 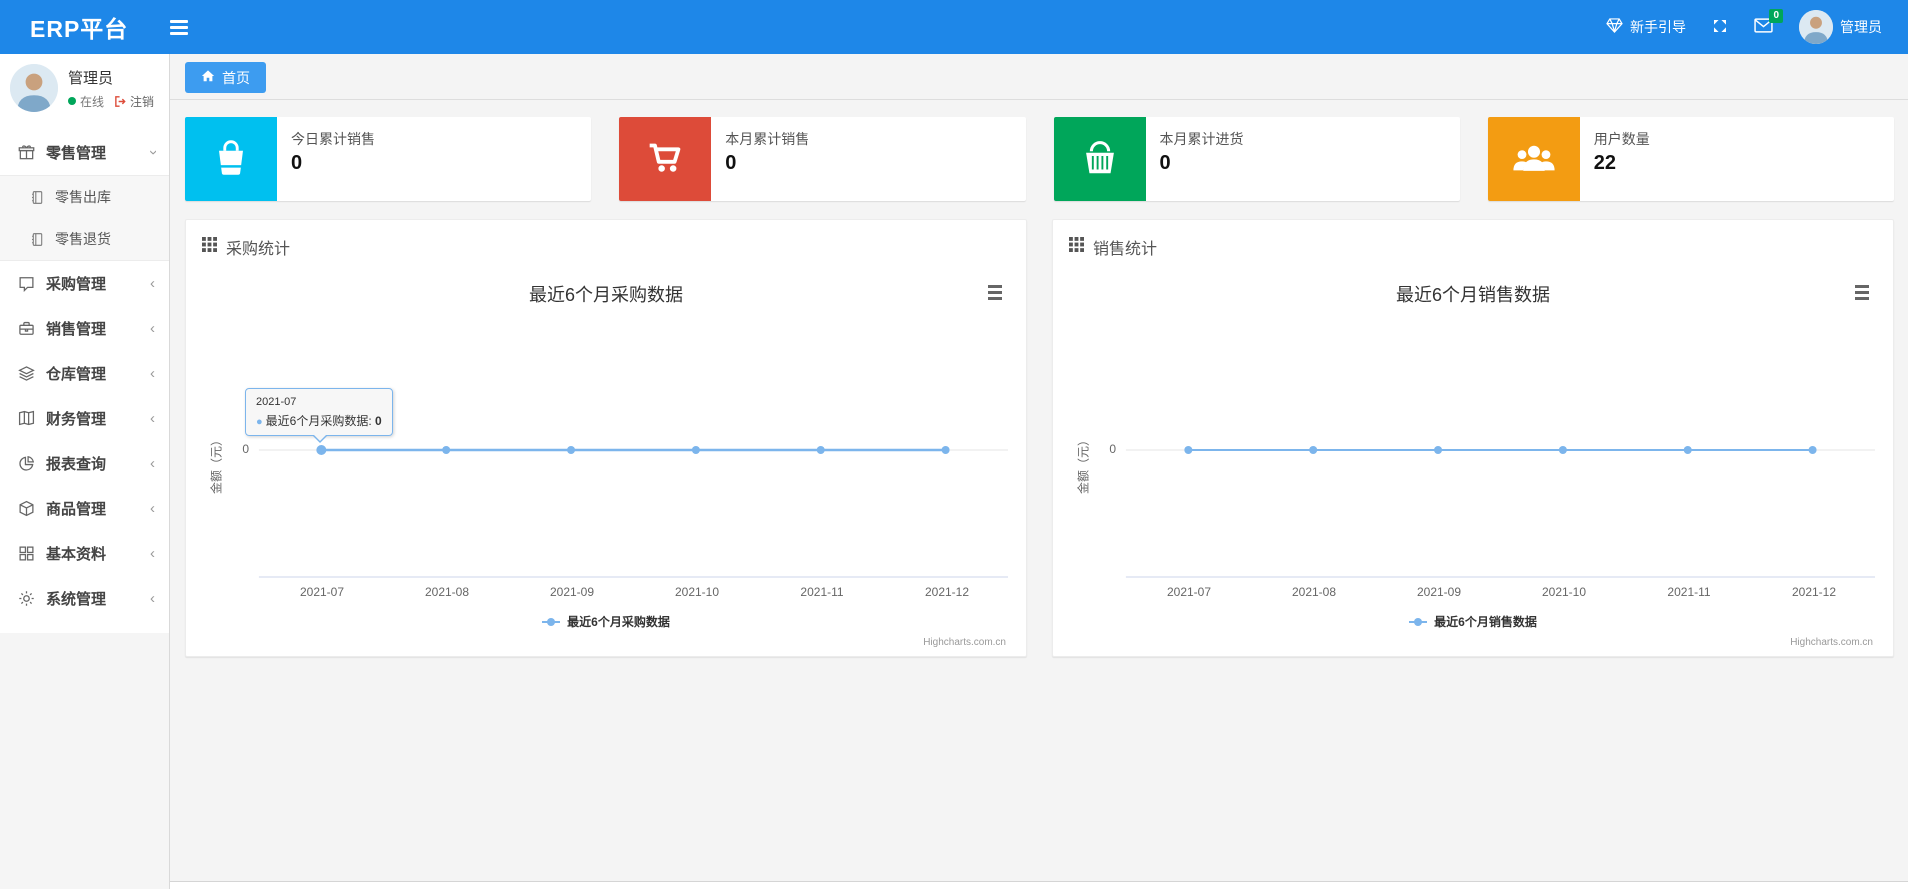 I want to click on menu-label: 仓库管理, so click(x=76, y=374).